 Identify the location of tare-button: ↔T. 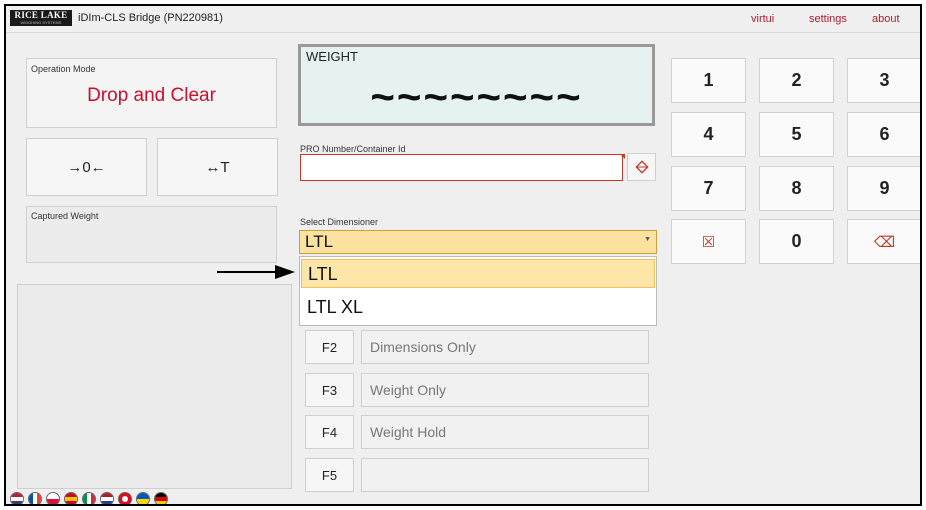
(217, 167).